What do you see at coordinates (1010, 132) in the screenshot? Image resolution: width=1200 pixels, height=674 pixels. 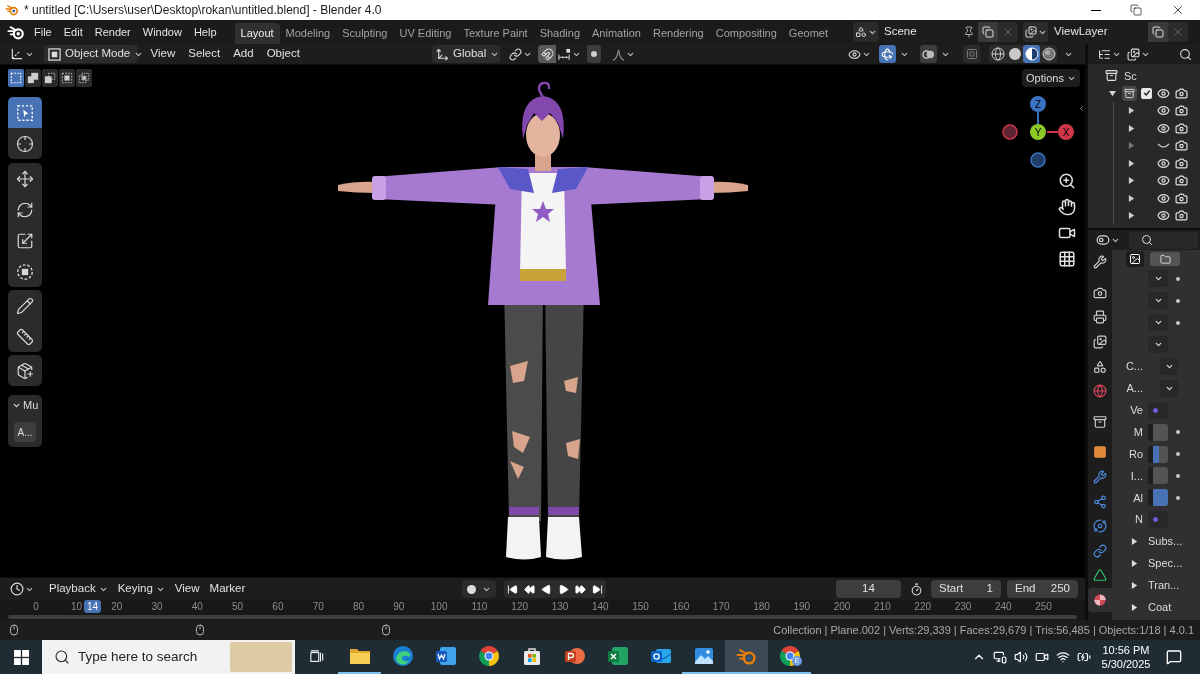 I see `negative-x-axis-handle` at bounding box center [1010, 132].